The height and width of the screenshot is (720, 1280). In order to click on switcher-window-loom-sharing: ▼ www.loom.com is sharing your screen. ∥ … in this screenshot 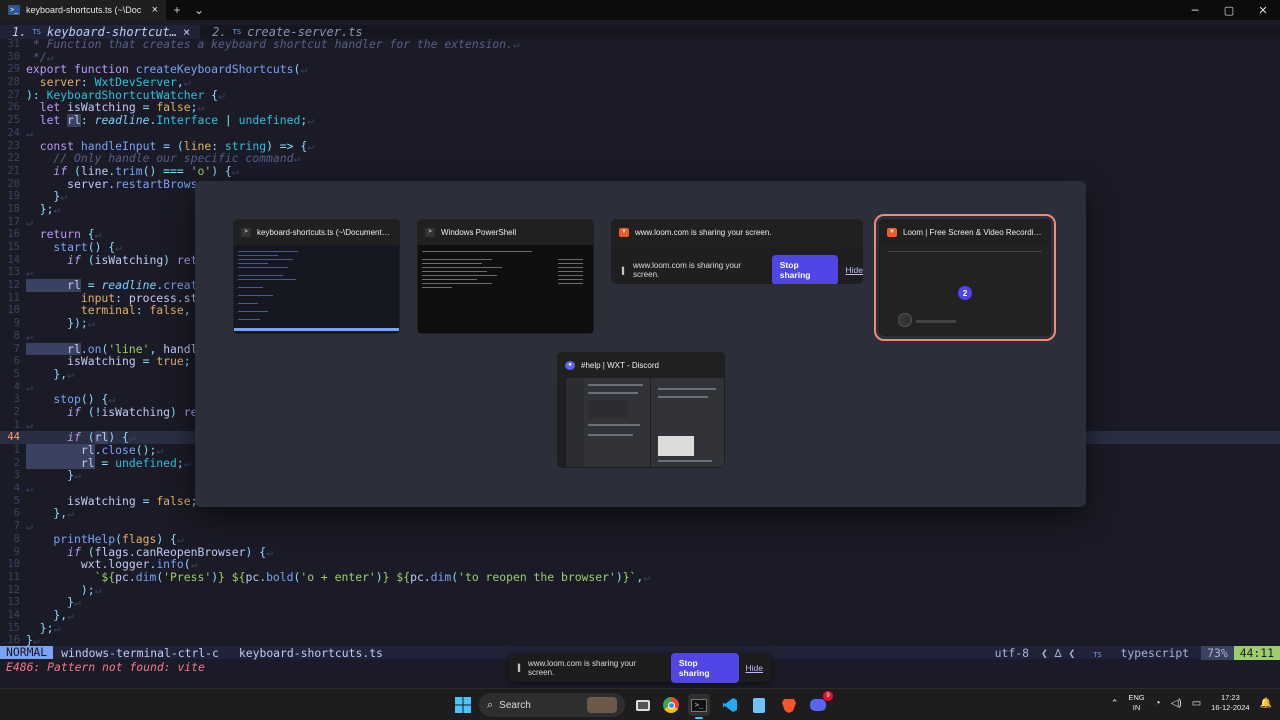, I will do `click(737, 251)`.